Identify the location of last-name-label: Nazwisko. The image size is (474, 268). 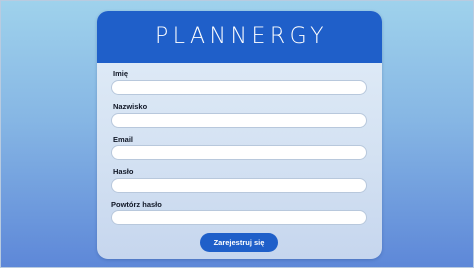
(130, 106).